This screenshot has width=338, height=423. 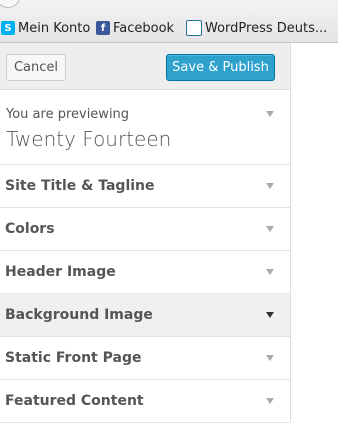 I want to click on section-title: Colors, so click(x=30, y=229).